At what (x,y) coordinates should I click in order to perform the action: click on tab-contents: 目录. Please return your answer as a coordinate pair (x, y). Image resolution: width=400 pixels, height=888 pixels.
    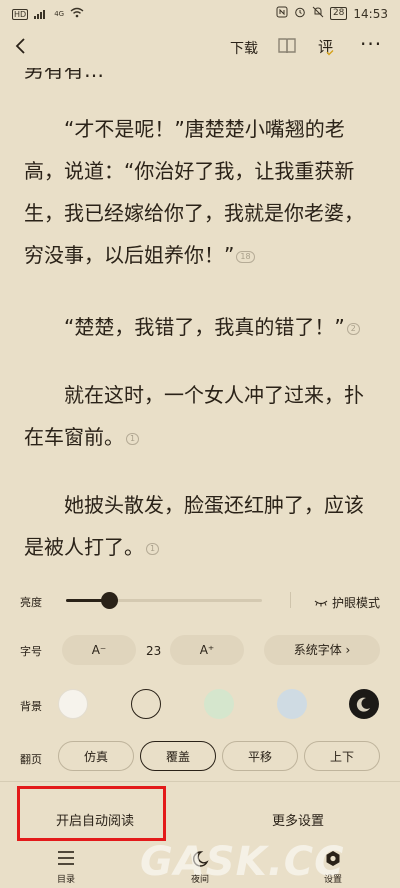
    Looking at the image, I should click on (66, 867).